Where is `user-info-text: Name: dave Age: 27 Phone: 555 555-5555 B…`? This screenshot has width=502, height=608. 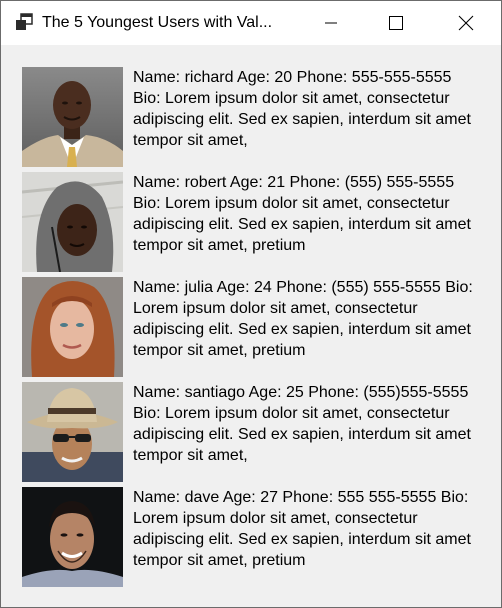
user-info-text: Name: dave Age: 27 Phone: 555 555-5555 B… is located at coordinates (302, 529).